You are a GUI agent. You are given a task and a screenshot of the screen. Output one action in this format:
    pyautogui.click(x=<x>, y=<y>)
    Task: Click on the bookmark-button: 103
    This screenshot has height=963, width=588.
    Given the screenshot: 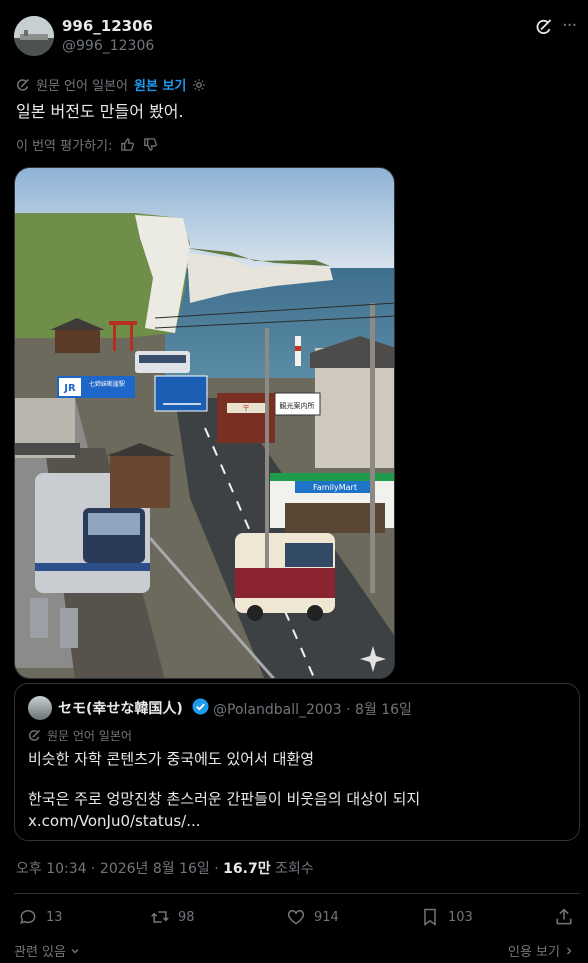 What is the action you would take?
    pyautogui.click(x=446, y=917)
    